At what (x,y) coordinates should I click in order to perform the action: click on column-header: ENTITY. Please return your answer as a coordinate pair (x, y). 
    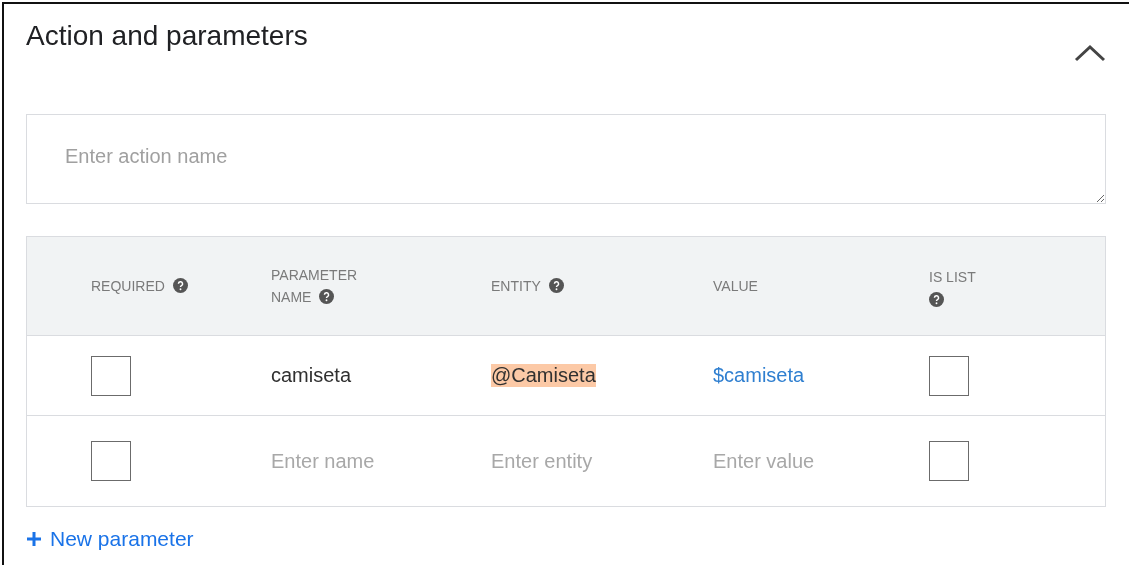
    Looking at the image, I should click on (561, 286).